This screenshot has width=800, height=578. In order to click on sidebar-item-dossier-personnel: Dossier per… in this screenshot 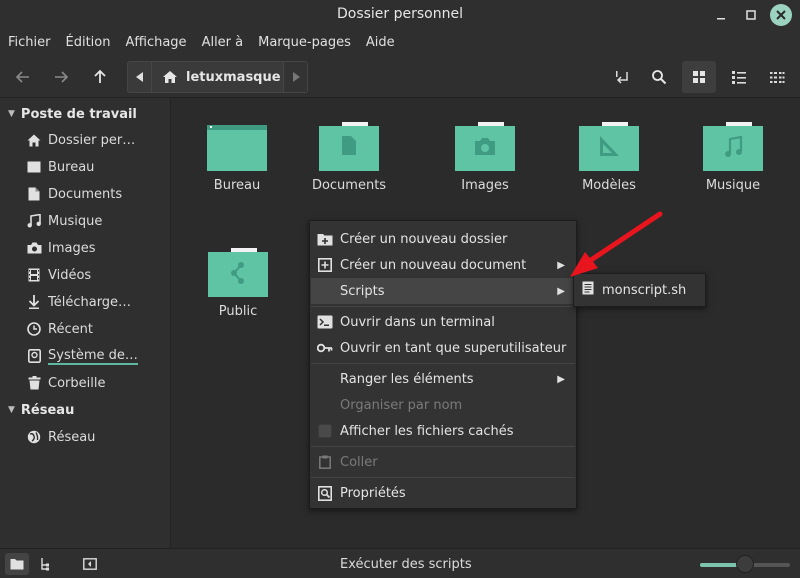, I will do `click(80, 140)`.